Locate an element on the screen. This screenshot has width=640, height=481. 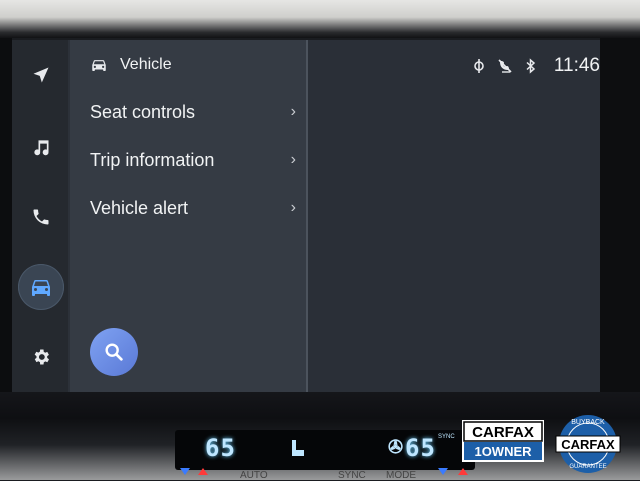
mode-button: MODE is located at coordinates (401, 475).